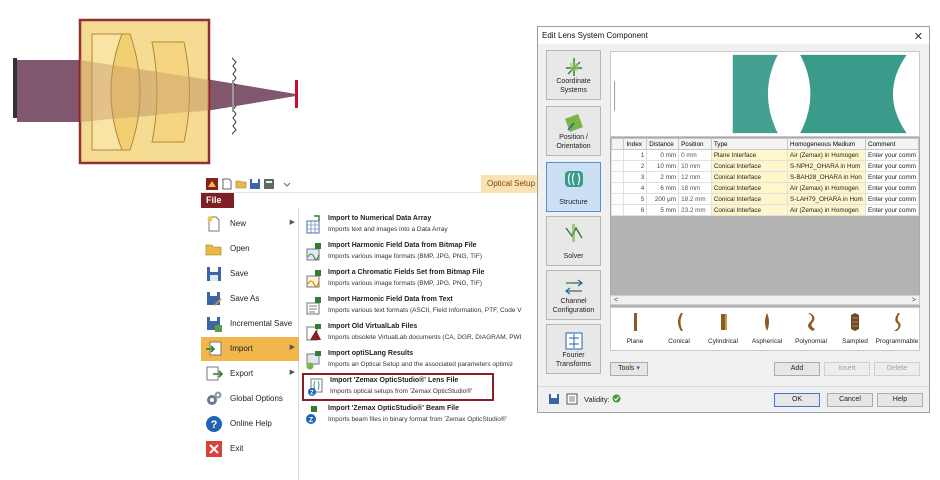 Image resolution: width=940 pixels, height=480 pixels. I want to click on ok-button: OK, so click(797, 400).